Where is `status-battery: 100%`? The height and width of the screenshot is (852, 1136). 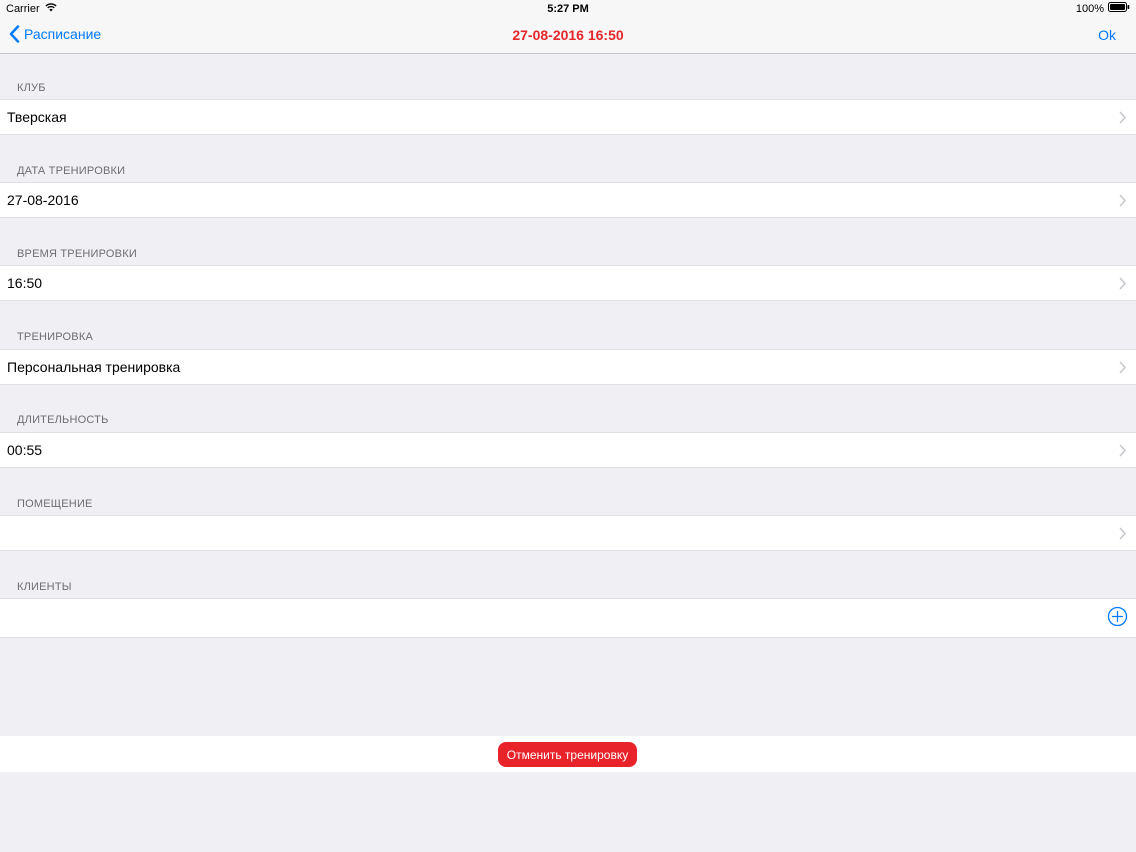 status-battery: 100% is located at coordinates (1103, 9).